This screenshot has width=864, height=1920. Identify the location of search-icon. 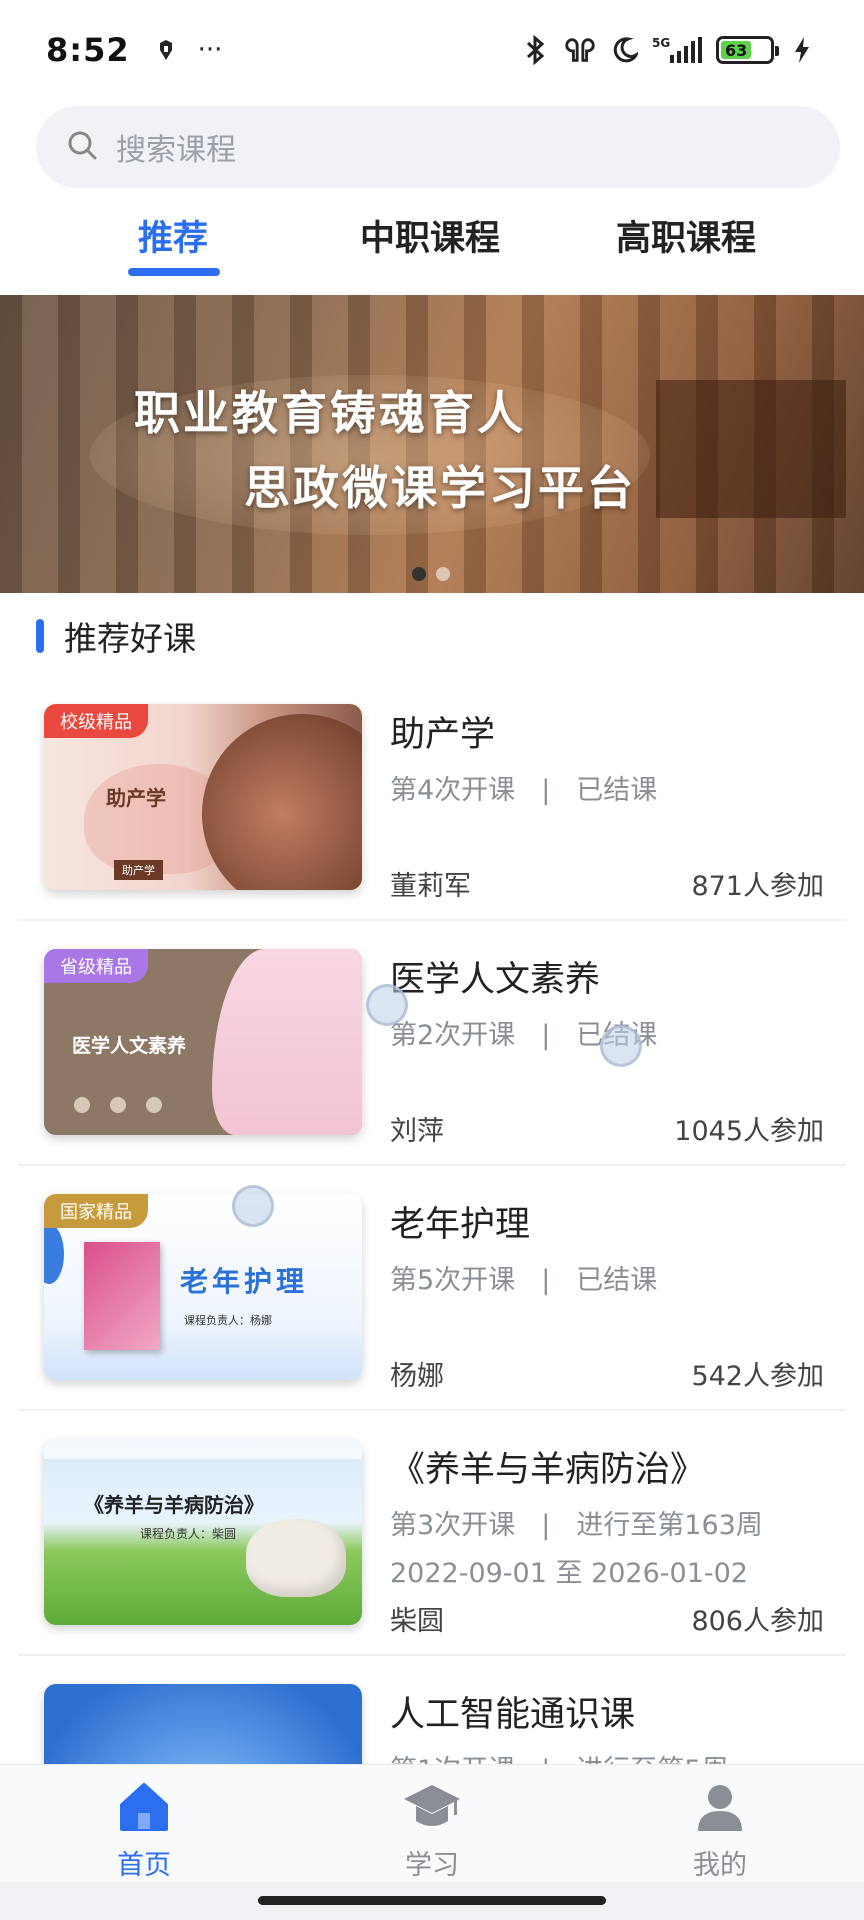
(82, 147).